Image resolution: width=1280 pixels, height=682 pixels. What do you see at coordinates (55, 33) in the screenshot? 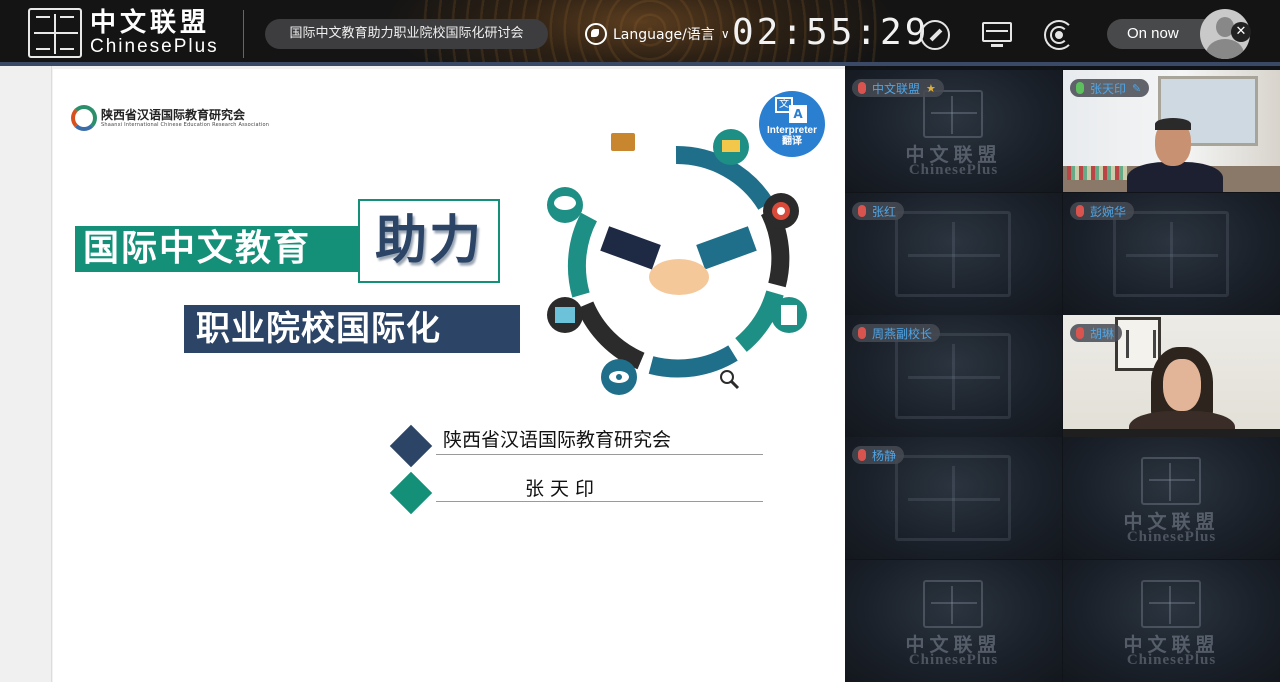
I see `brand-seal-icon` at bounding box center [55, 33].